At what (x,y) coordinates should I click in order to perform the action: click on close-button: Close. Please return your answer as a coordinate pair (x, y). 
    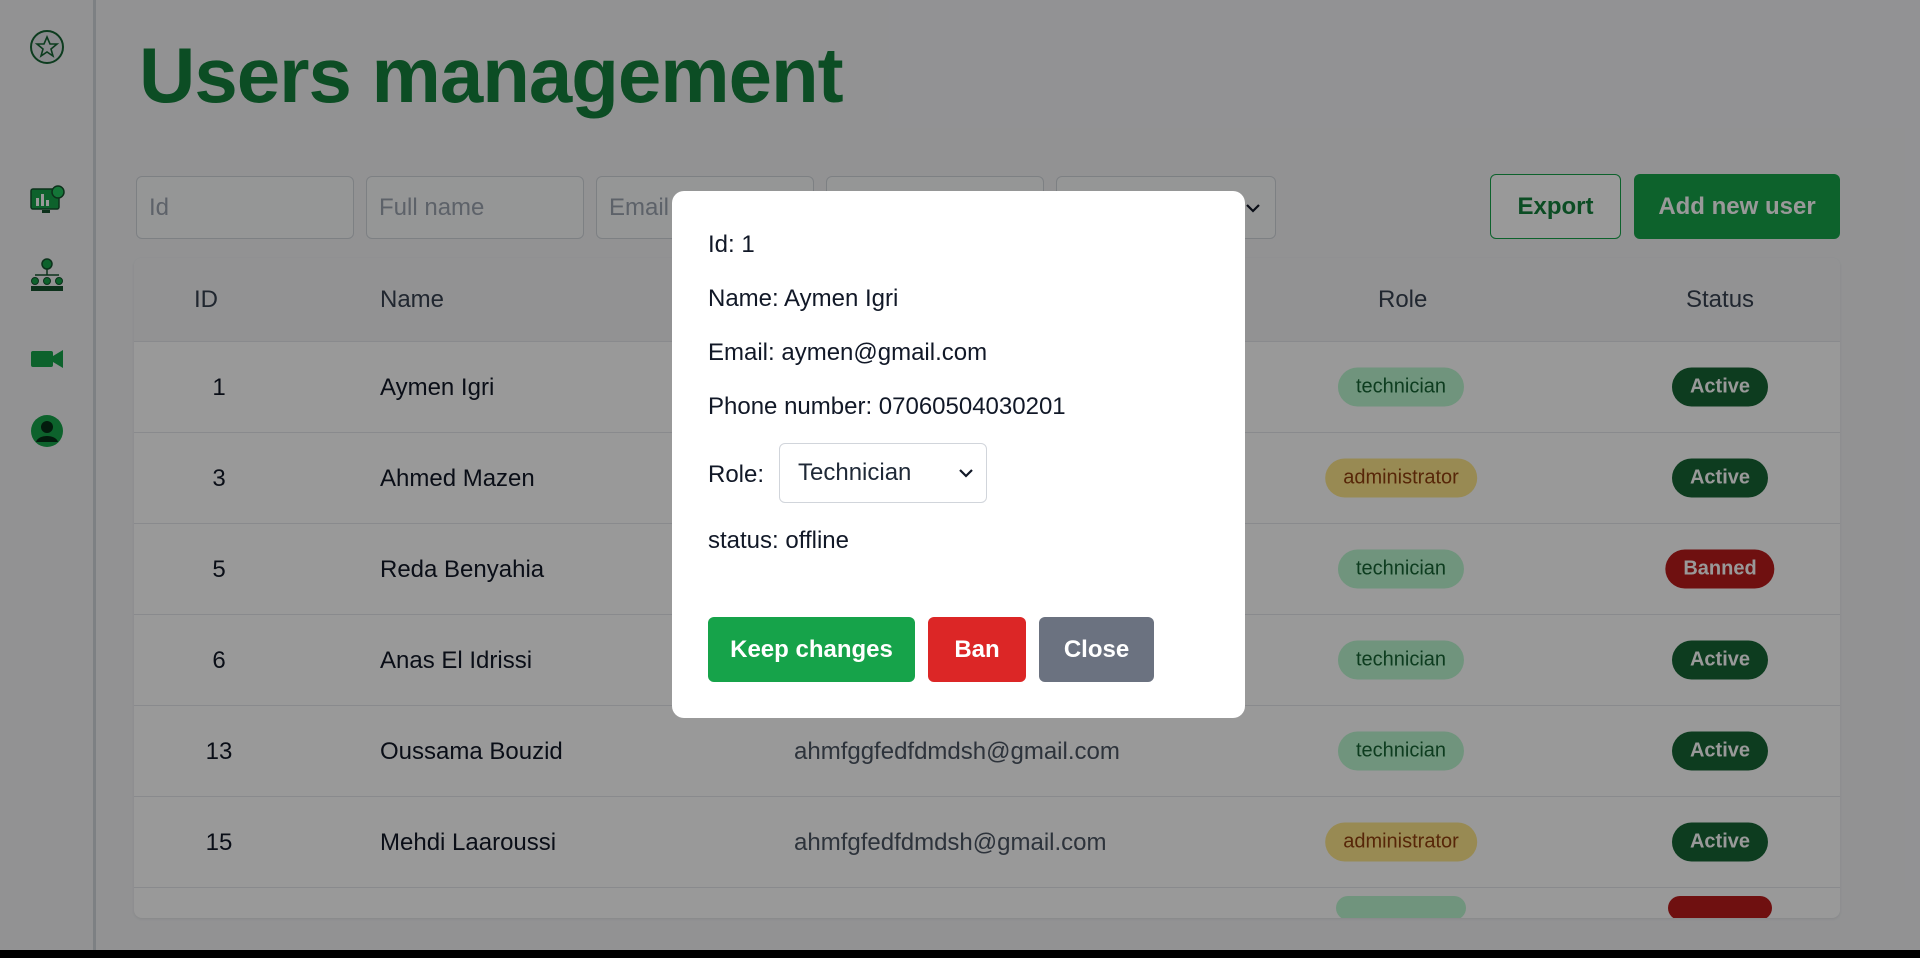
    Looking at the image, I should click on (1096, 649).